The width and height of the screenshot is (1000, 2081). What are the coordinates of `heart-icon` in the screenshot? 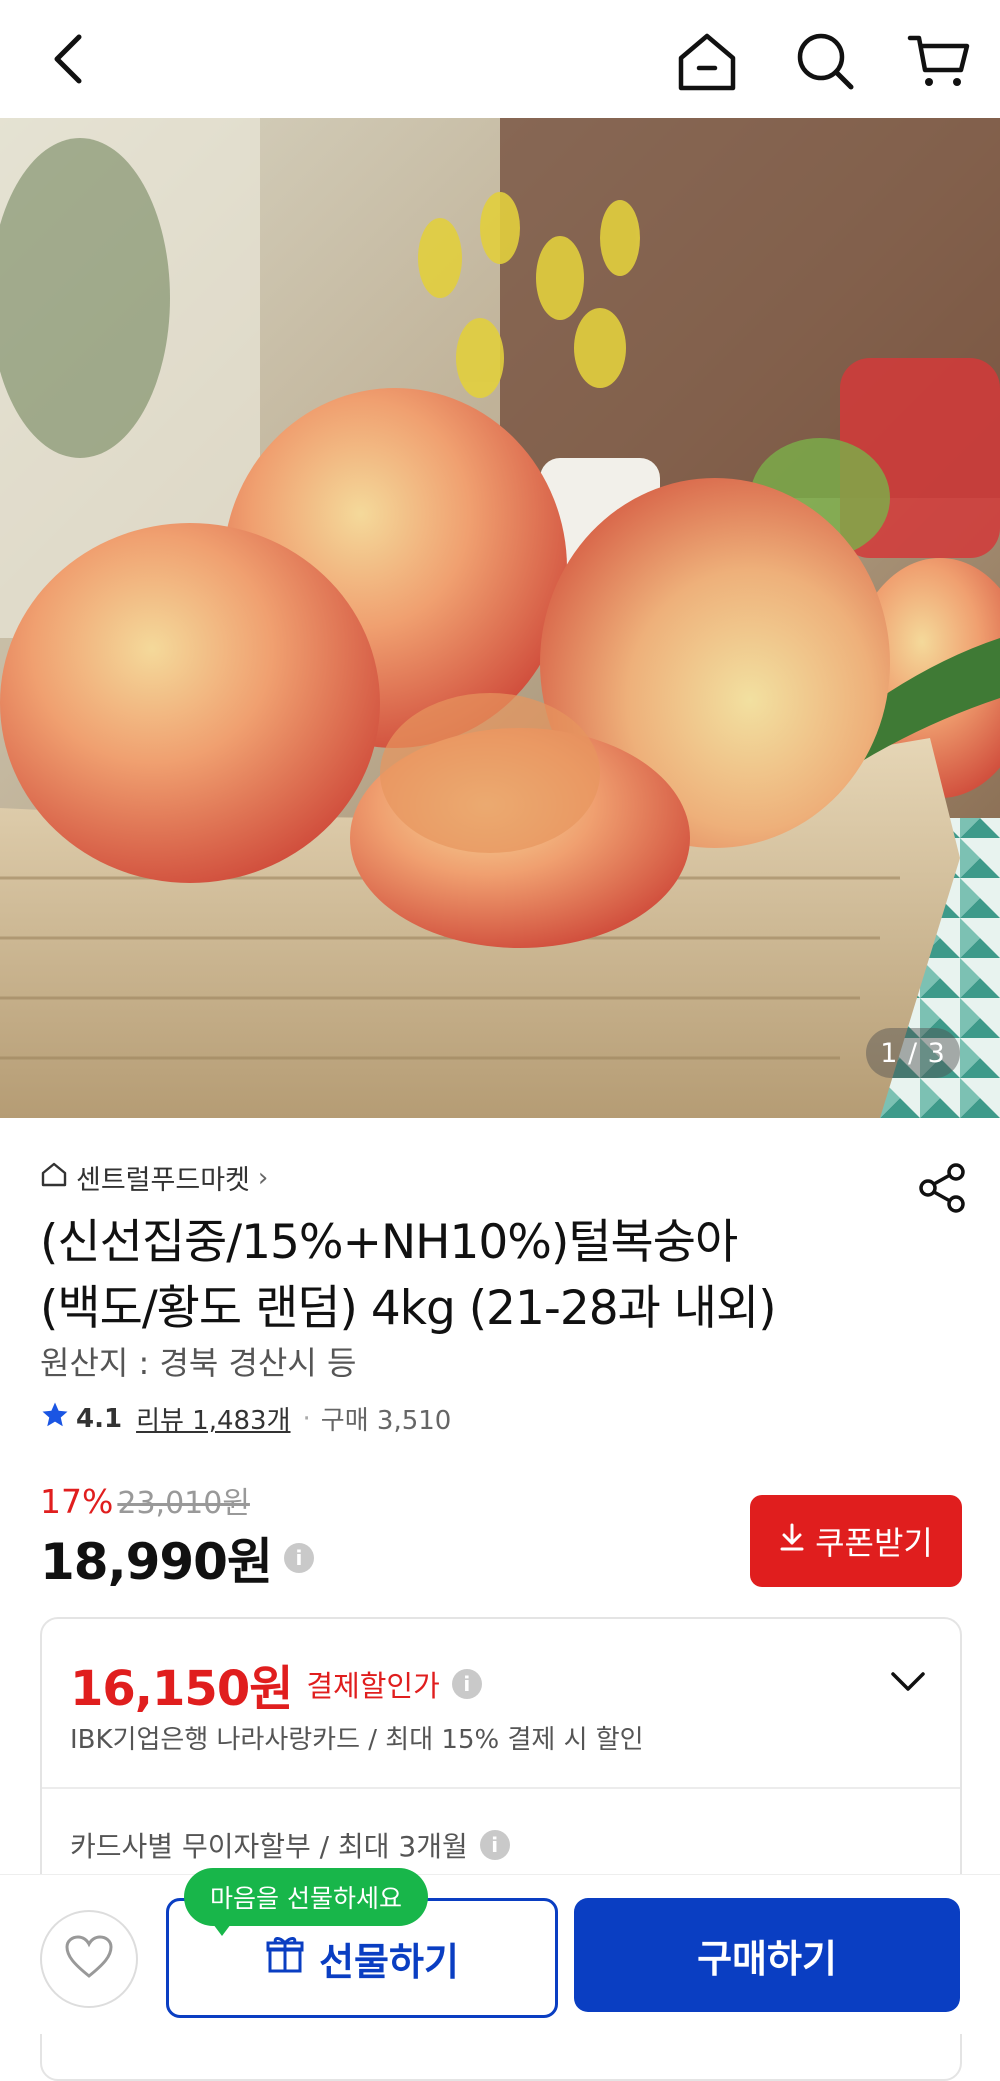 It's located at (89, 1959).